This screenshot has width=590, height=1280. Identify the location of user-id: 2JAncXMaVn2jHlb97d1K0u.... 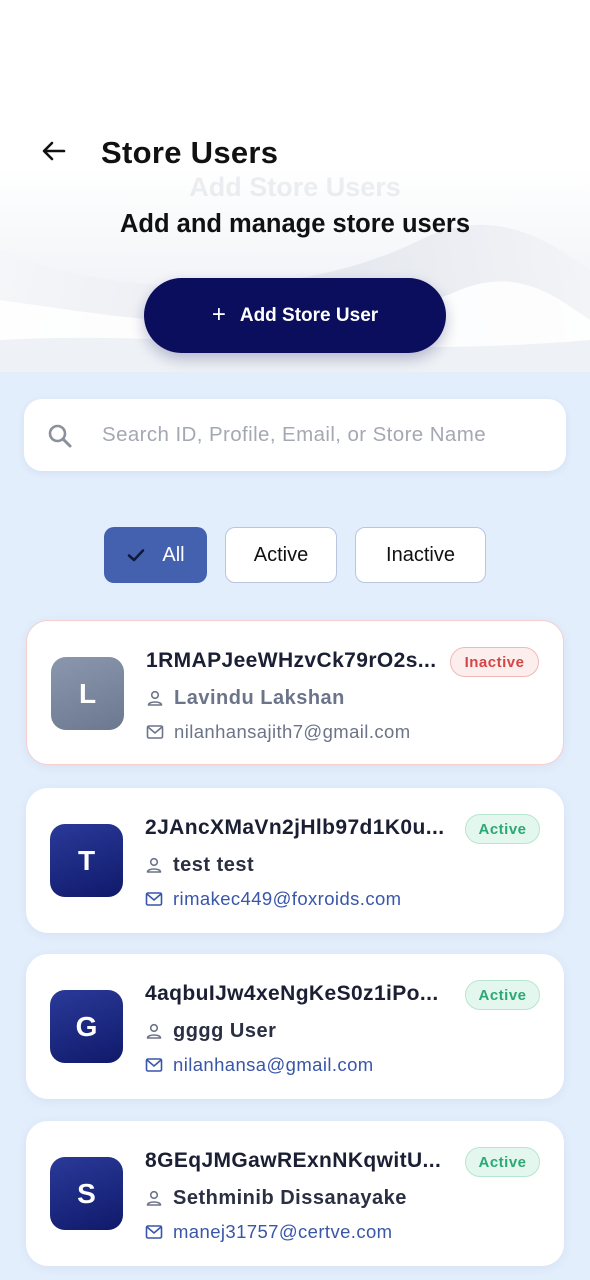
(295, 827).